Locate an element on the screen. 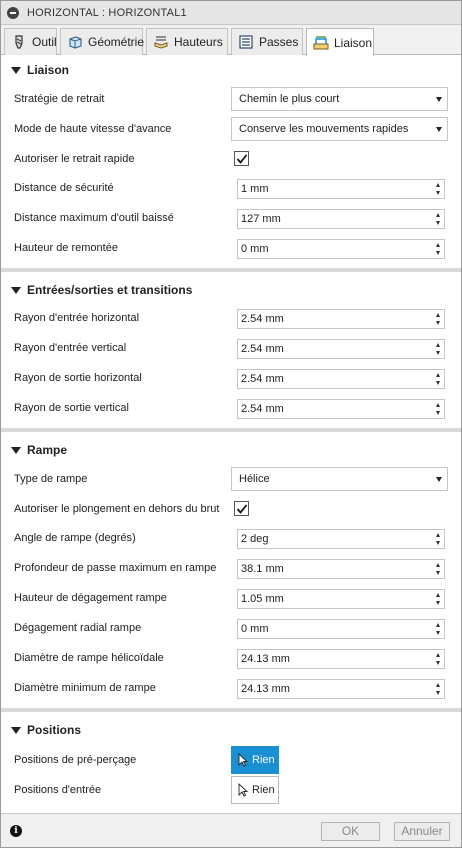 This screenshot has width=462, height=848. ok-button: OK is located at coordinates (350, 831).